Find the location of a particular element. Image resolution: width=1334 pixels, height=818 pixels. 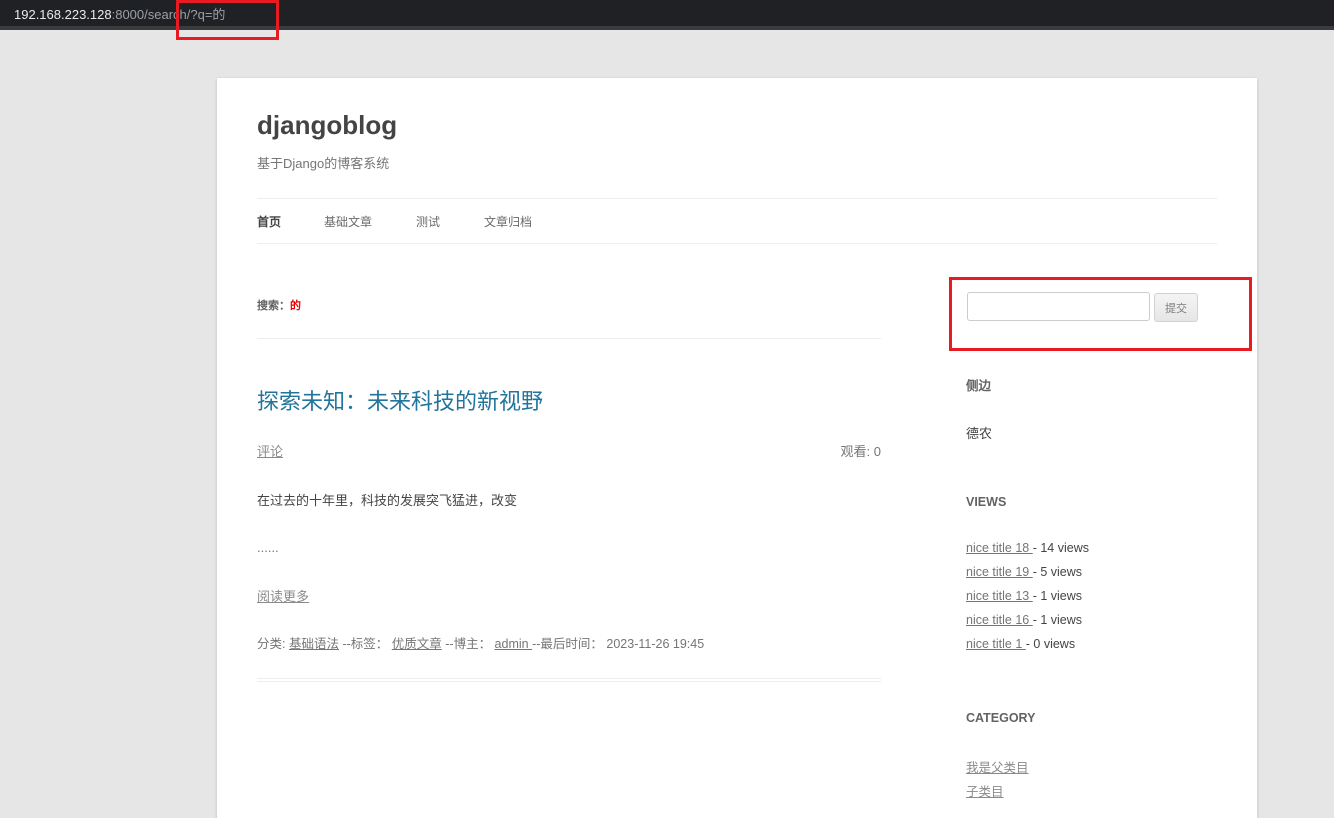

time-label: --最后时间： is located at coordinates (569, 644).